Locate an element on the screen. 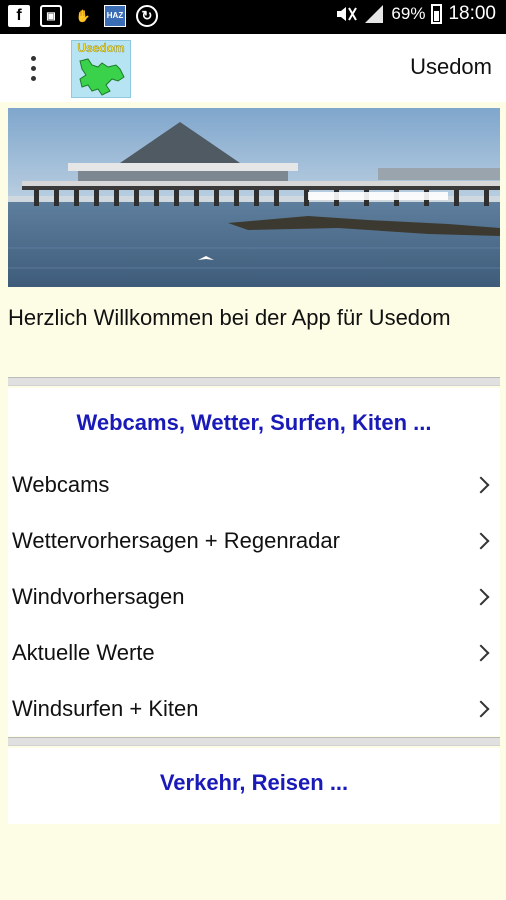  app-bar: Usedom Usedom is located at coordinates (253, 68).